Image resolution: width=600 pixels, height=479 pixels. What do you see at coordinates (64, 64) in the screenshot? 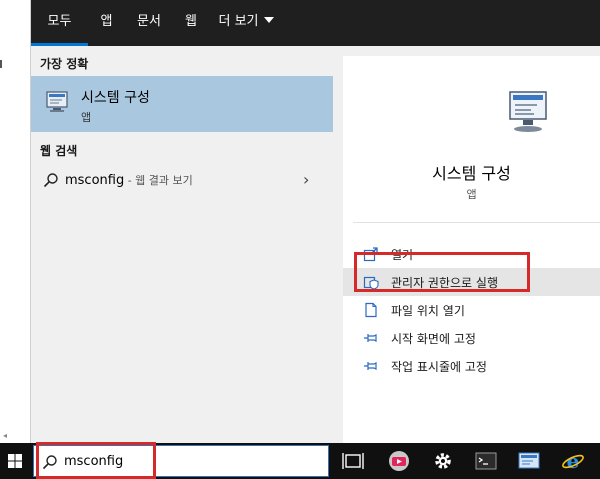
I see `best-match-heading: 가장 정확` at bounding box center [64, 64].